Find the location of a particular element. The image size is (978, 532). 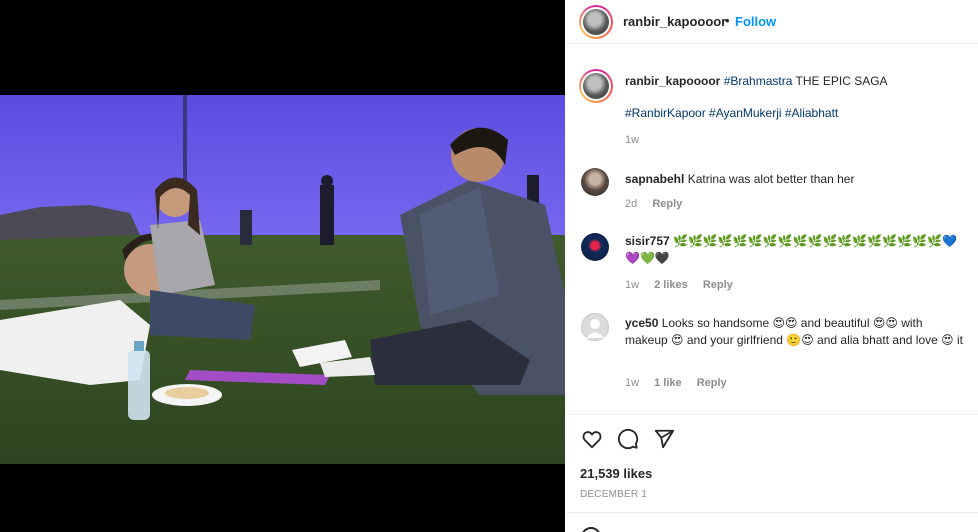

comment-time: 2d is located at coordinates (631, 204).